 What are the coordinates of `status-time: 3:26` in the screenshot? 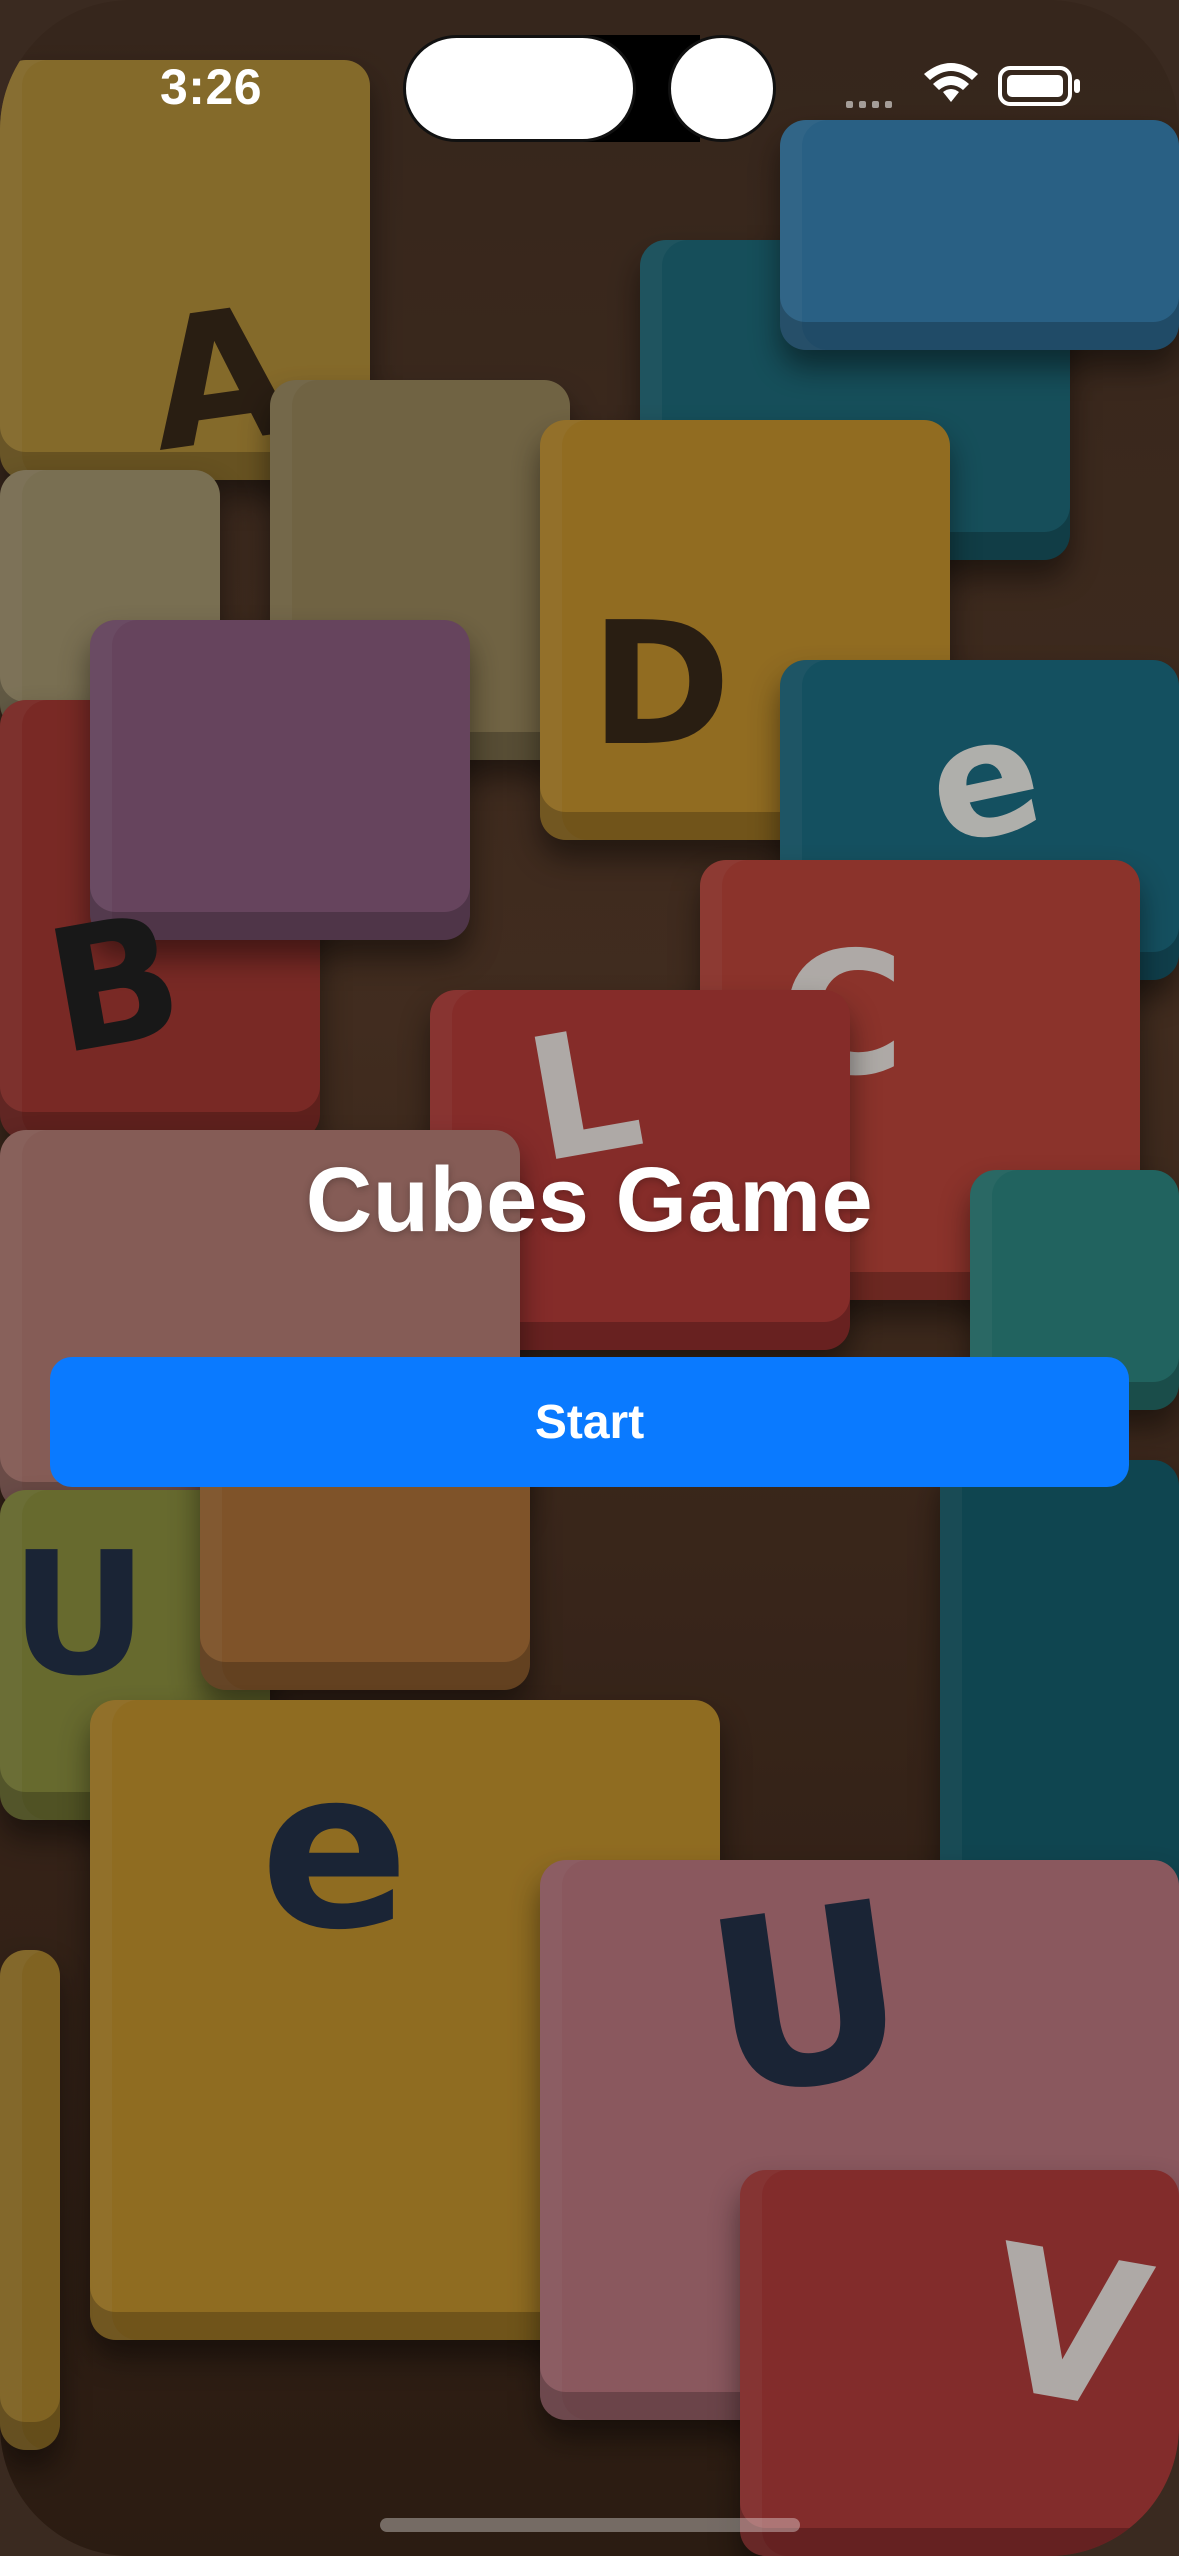 It's located at (211, 87).